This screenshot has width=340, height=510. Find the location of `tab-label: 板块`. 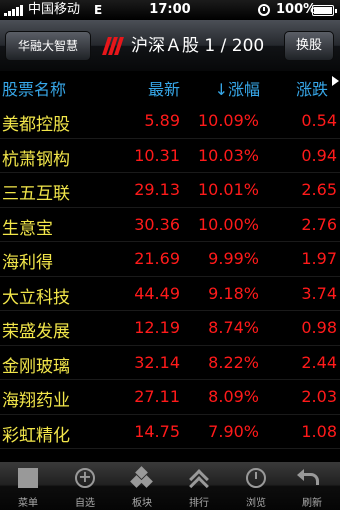

tab-label: 板块 is located at coordinates (142, 503).